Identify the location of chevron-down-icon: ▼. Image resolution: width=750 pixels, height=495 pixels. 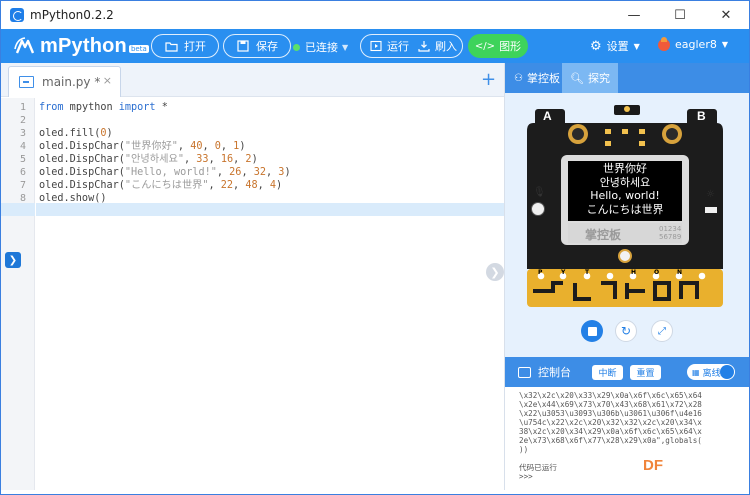
(345, 47).